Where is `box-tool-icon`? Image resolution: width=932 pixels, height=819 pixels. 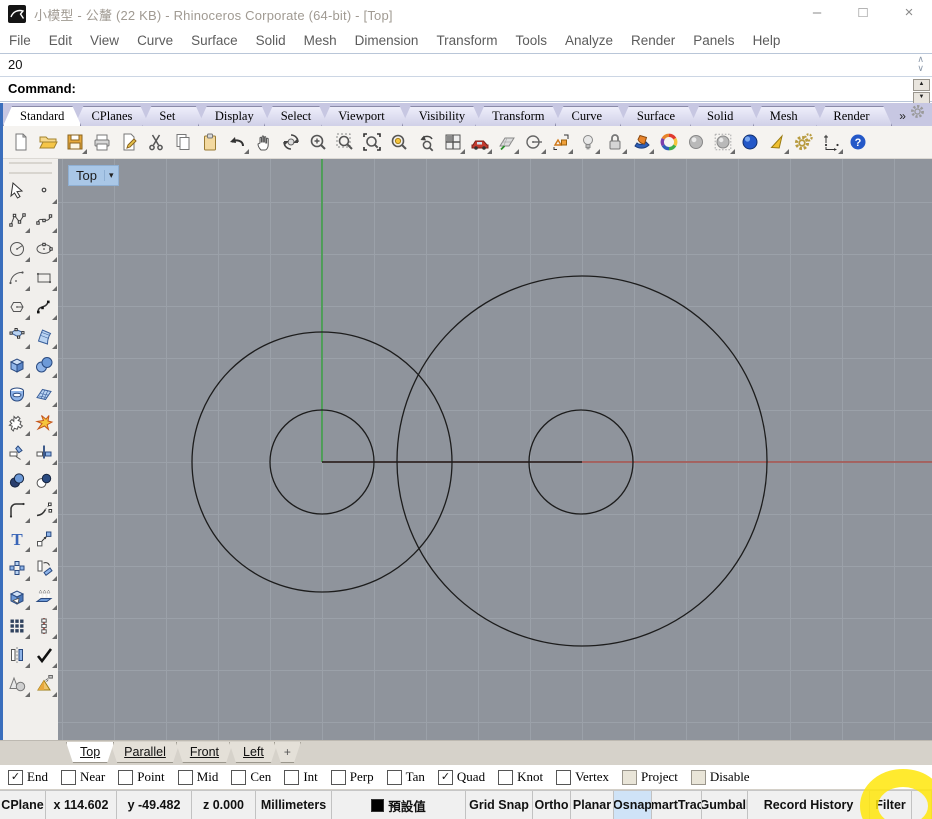
box-tool-icon is located at coordinates (17, 364).